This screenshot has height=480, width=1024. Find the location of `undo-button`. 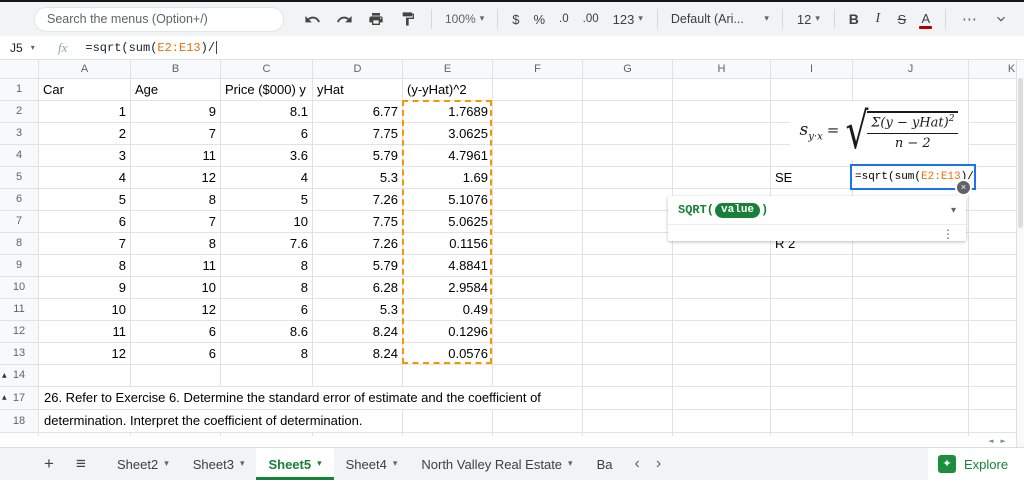

undo-button is located at coordinates (312, 19).